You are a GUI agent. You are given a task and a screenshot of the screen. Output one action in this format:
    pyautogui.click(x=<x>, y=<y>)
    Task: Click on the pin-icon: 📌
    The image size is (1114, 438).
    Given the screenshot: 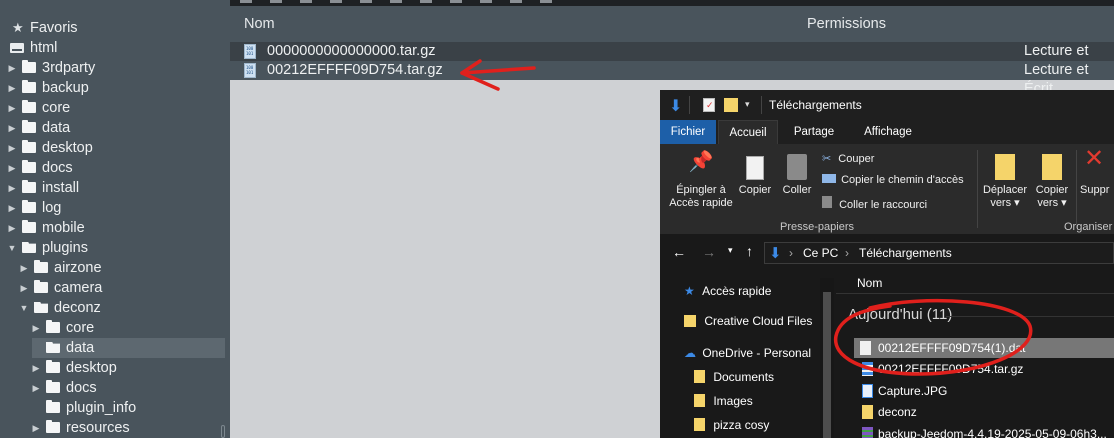 What is the action you would take?
    pyautogui.click(x=701, y=162)
    